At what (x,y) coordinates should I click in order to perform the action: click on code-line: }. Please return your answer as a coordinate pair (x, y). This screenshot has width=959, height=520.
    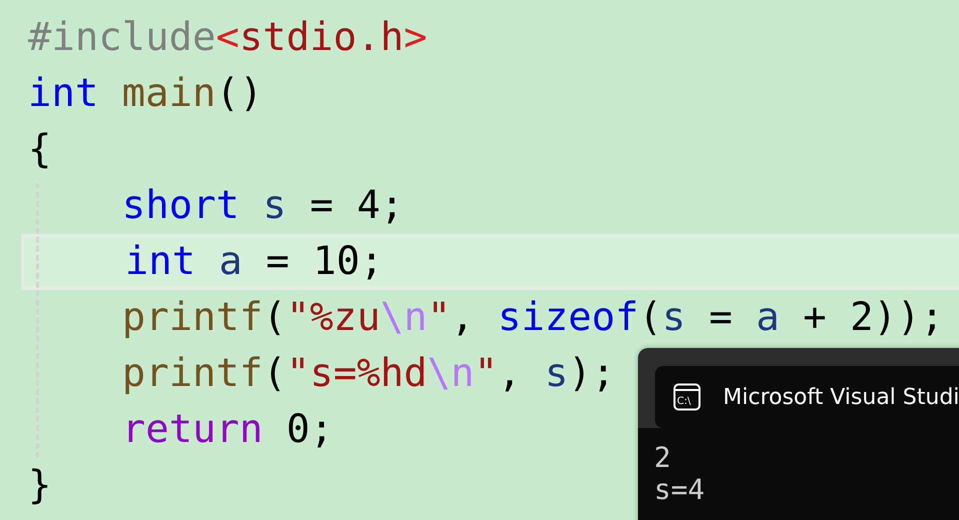
    Looking at the image, I should click on (39, 486).